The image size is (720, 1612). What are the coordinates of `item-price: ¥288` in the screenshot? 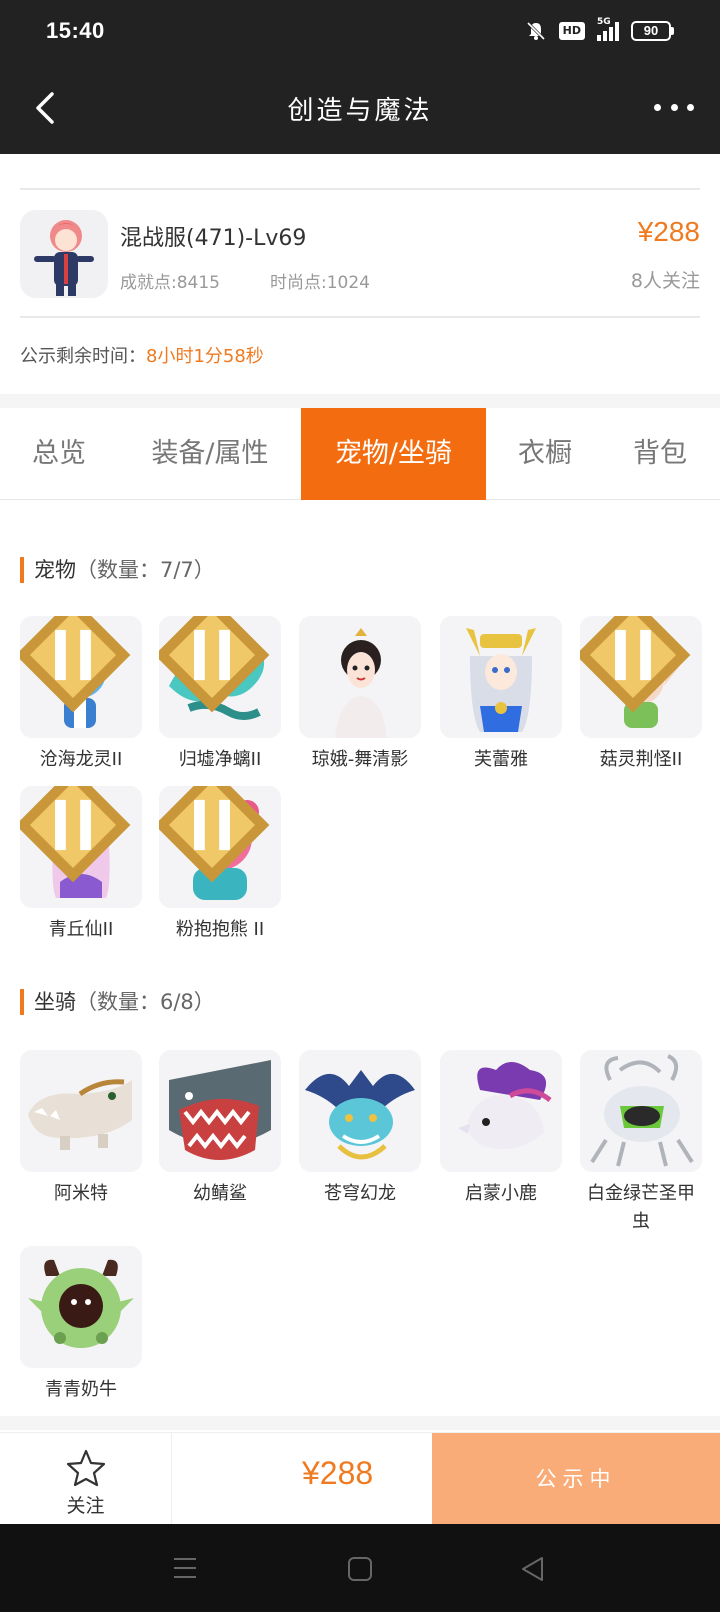 It's located at (668, 231).